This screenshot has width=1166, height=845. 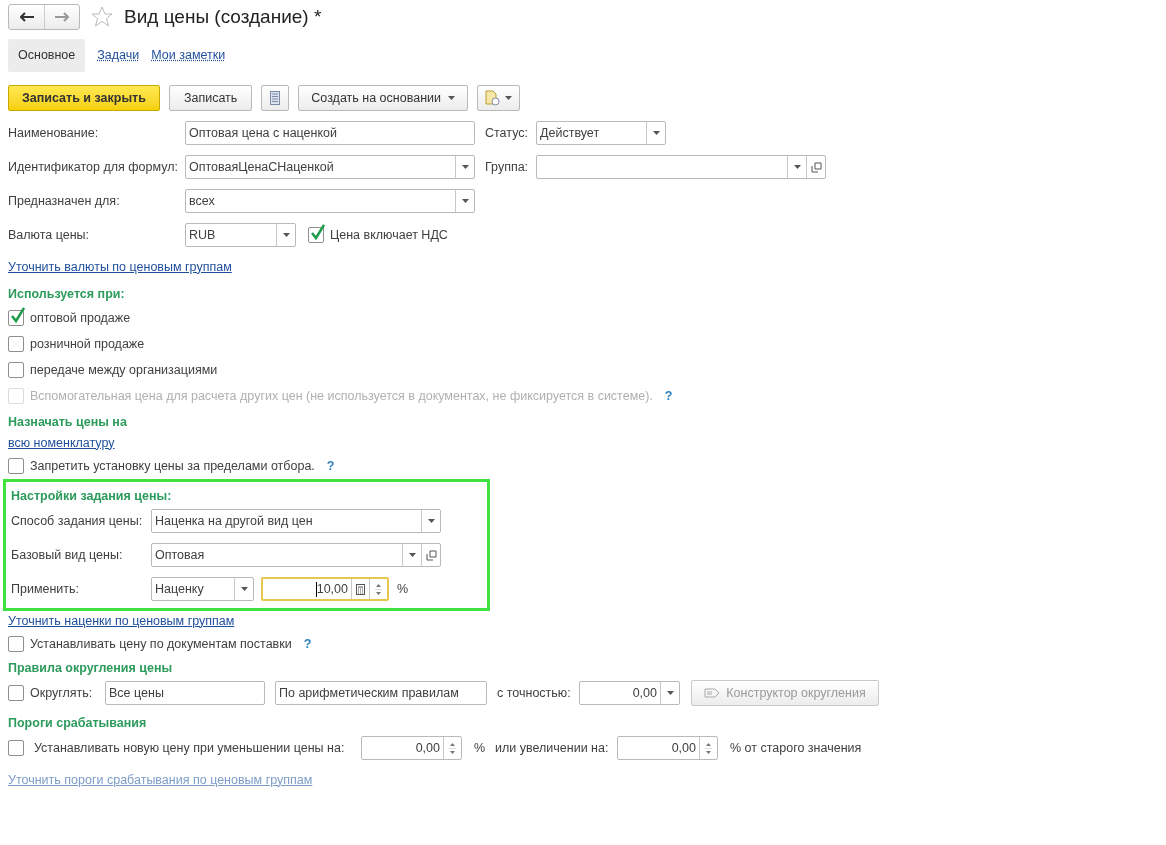 What do you see at coordinates (325, 589) in the screenshot?
I see `percent-field: 10,00` at bounding box center [325, 589].